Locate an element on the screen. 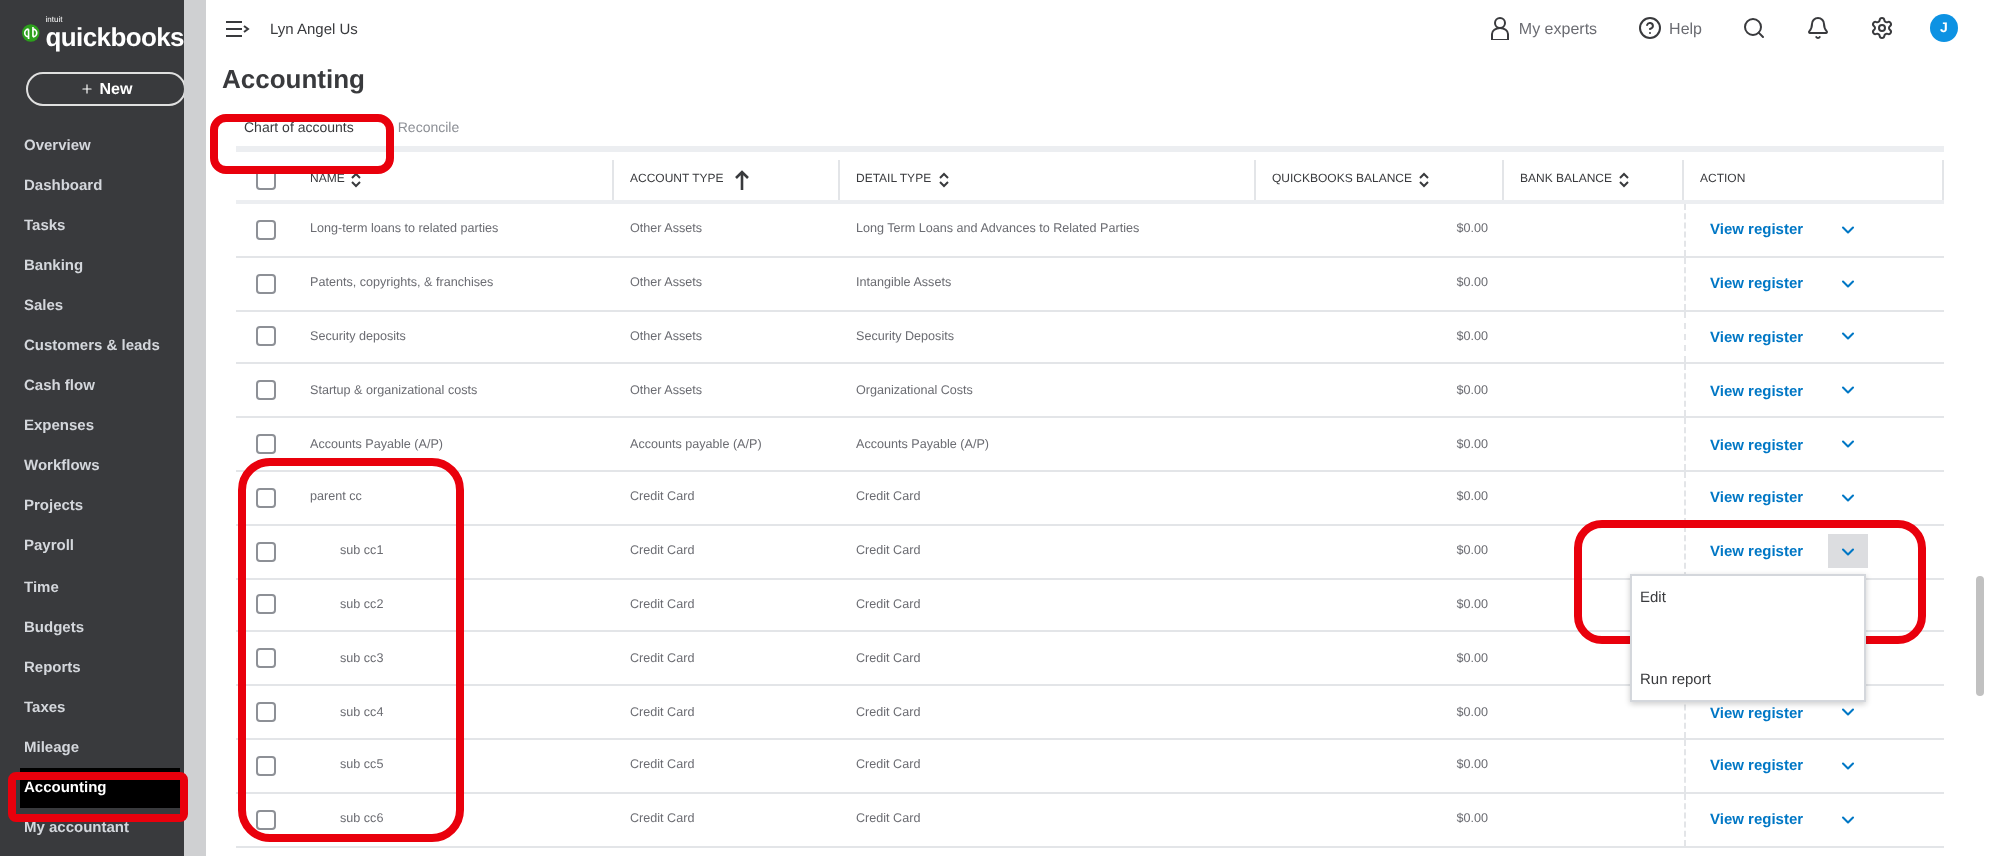 The image size is (1998, 856). settings-icon is located at coordinates (1882, 28).